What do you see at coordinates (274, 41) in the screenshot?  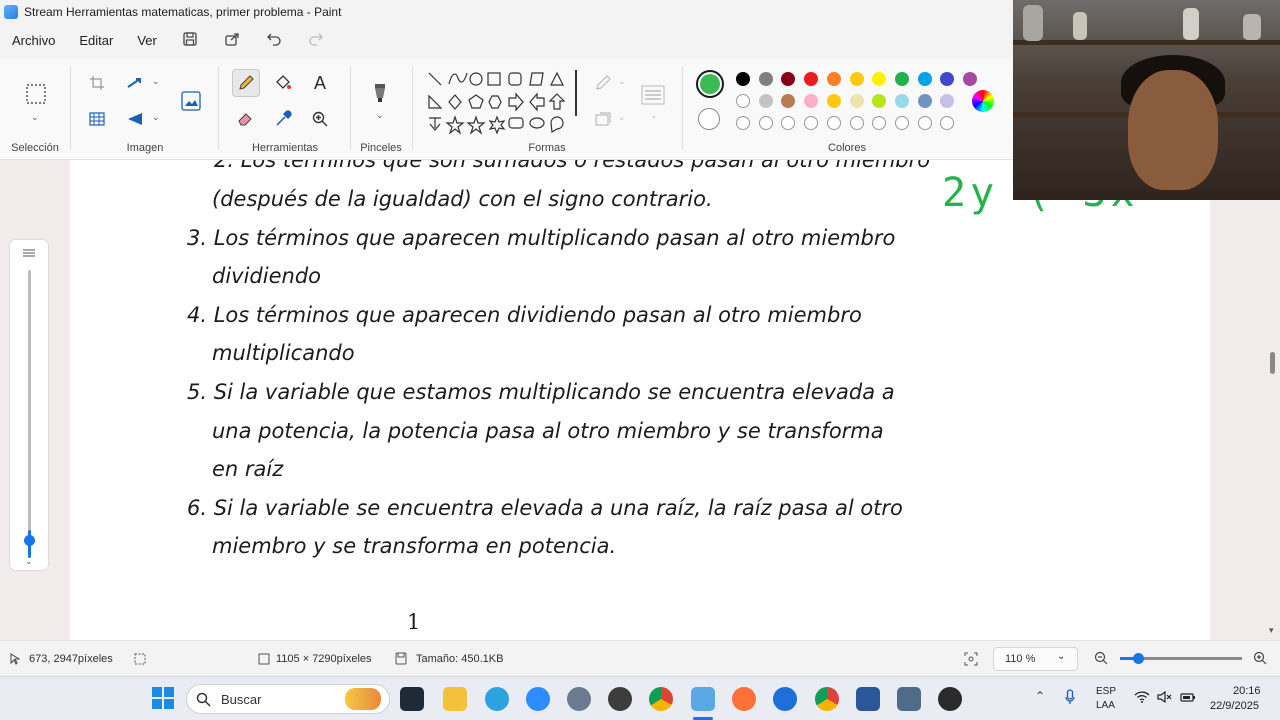 I see `undo-icon` at bounding box center [274, 41].